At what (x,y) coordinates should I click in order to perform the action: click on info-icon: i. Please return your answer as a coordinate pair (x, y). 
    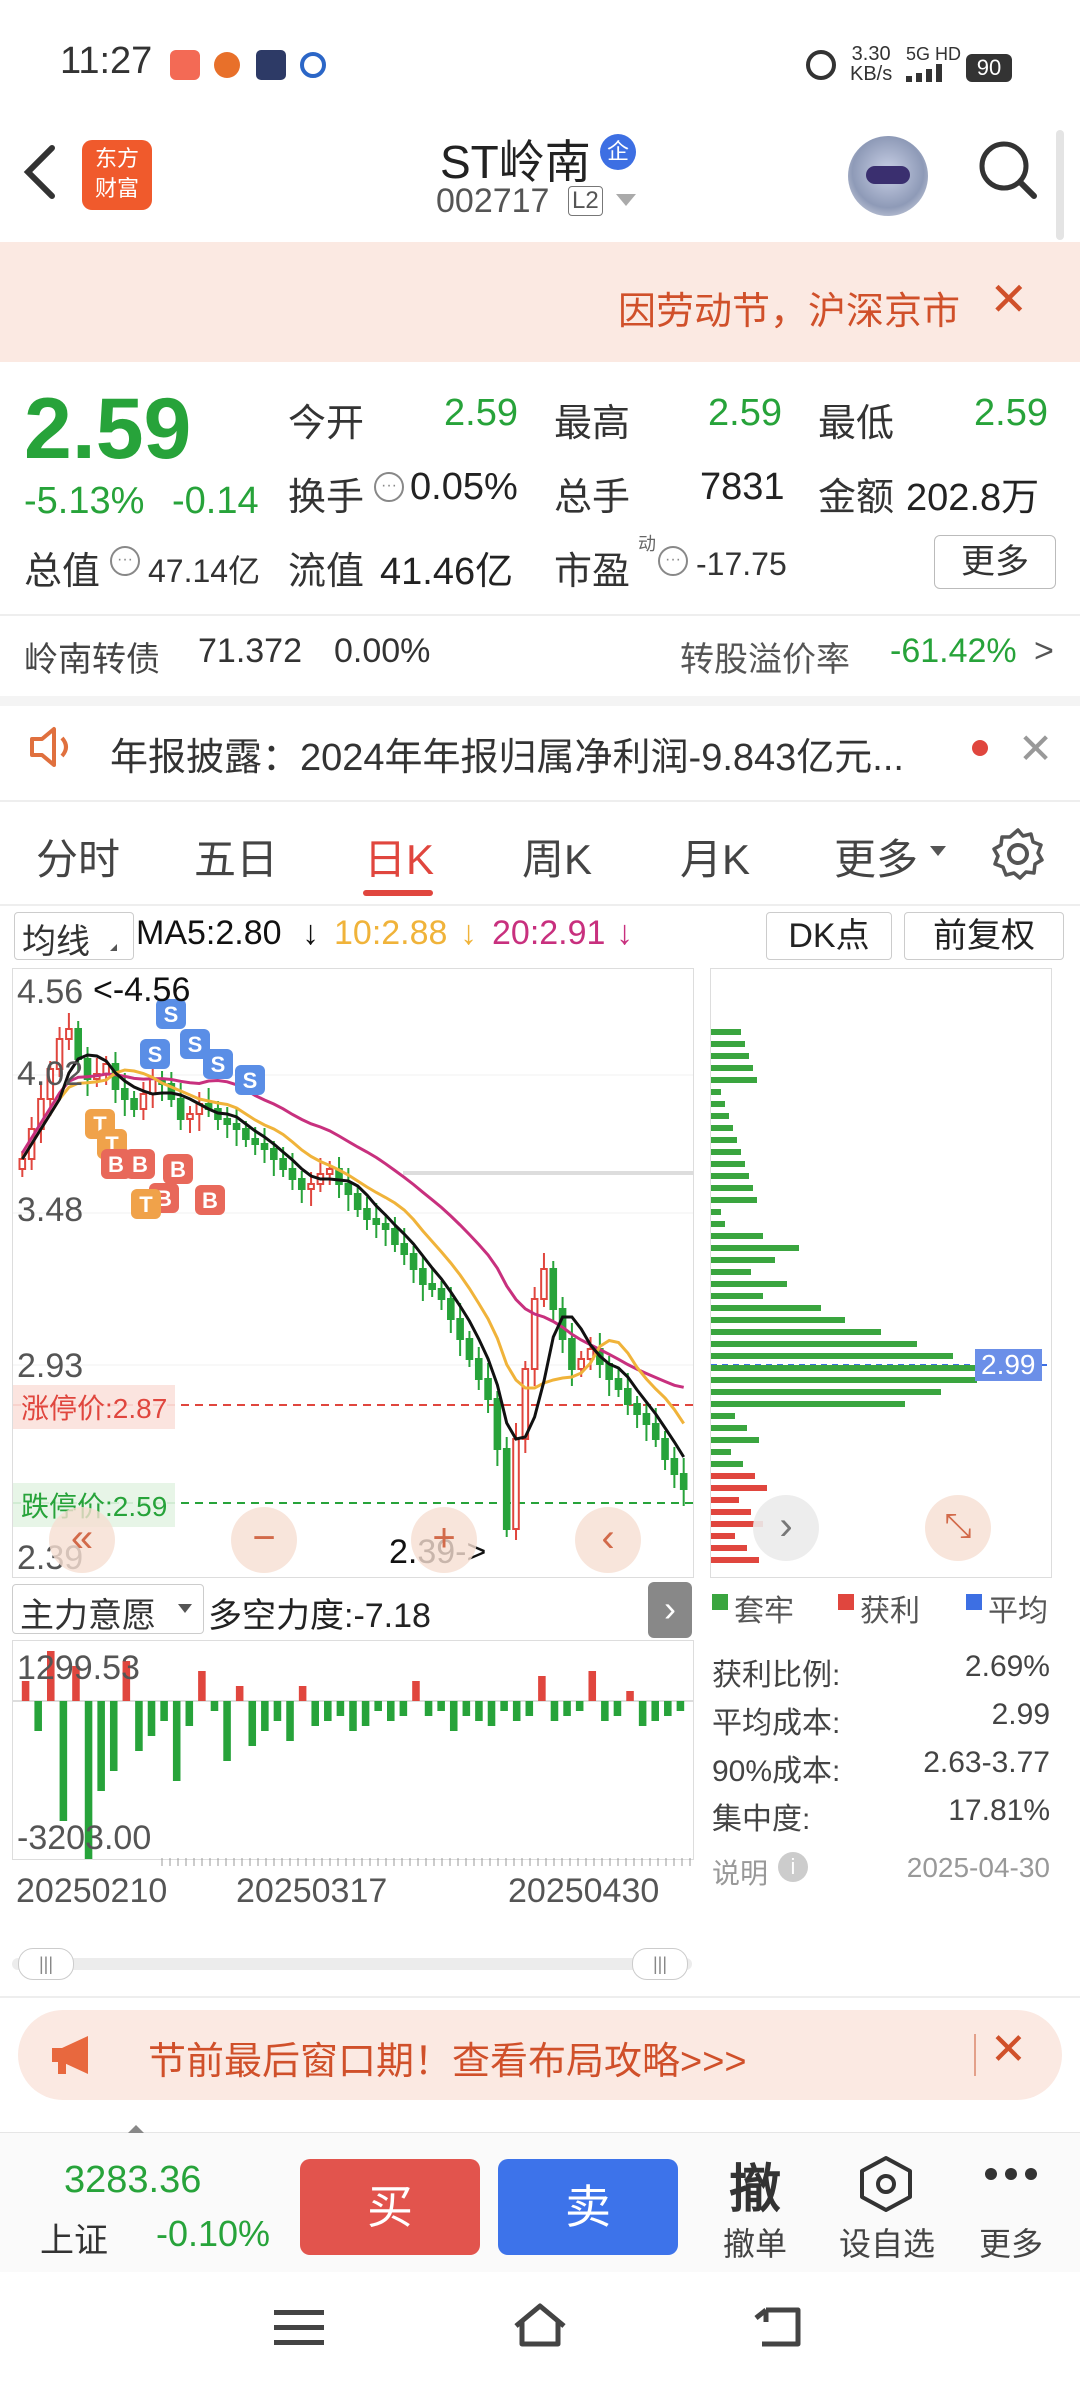
    Looking at the image, I should click on (793, 1867).